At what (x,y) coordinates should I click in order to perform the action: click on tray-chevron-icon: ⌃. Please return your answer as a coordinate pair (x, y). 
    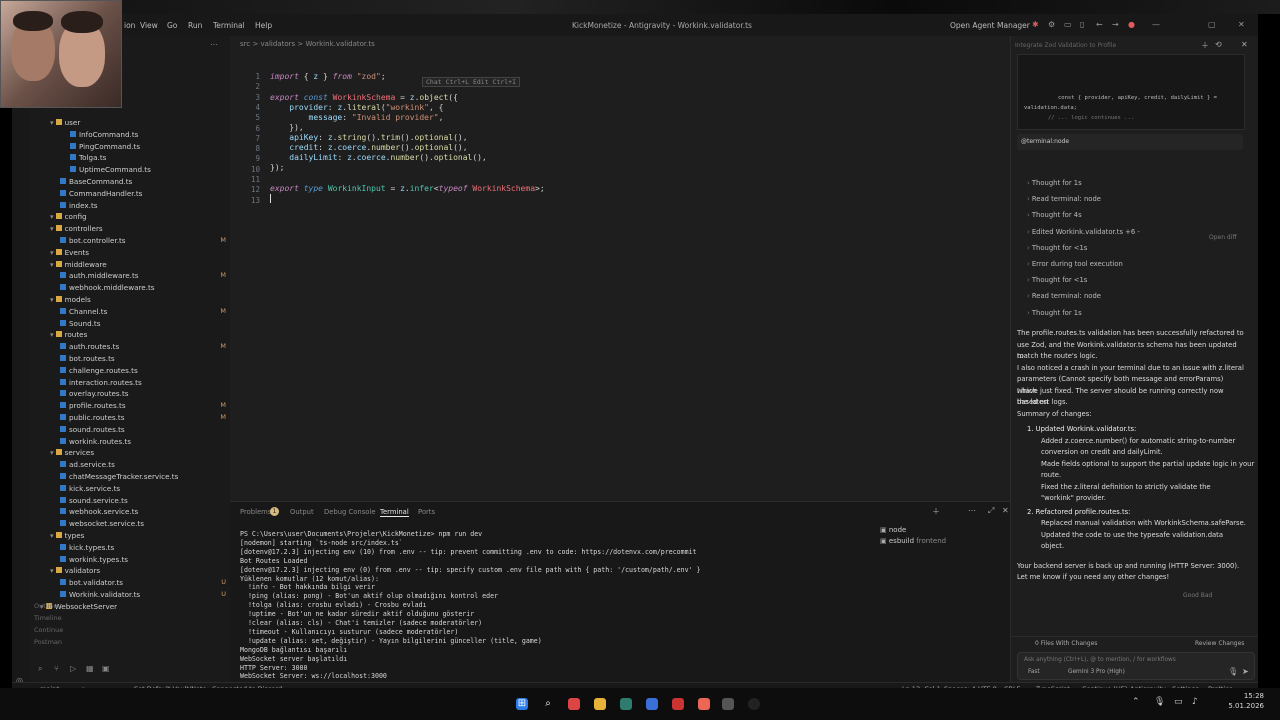
    Looking at the image, I should click on (1136, 702).